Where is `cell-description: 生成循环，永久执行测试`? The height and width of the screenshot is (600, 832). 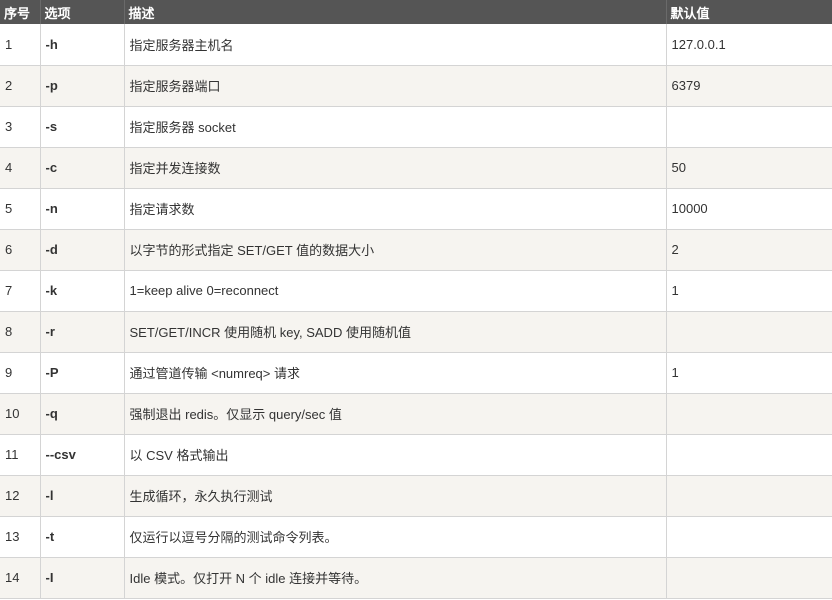 cell-description: 生成循环，永久执行测试 is located at coordinates (394, 496).